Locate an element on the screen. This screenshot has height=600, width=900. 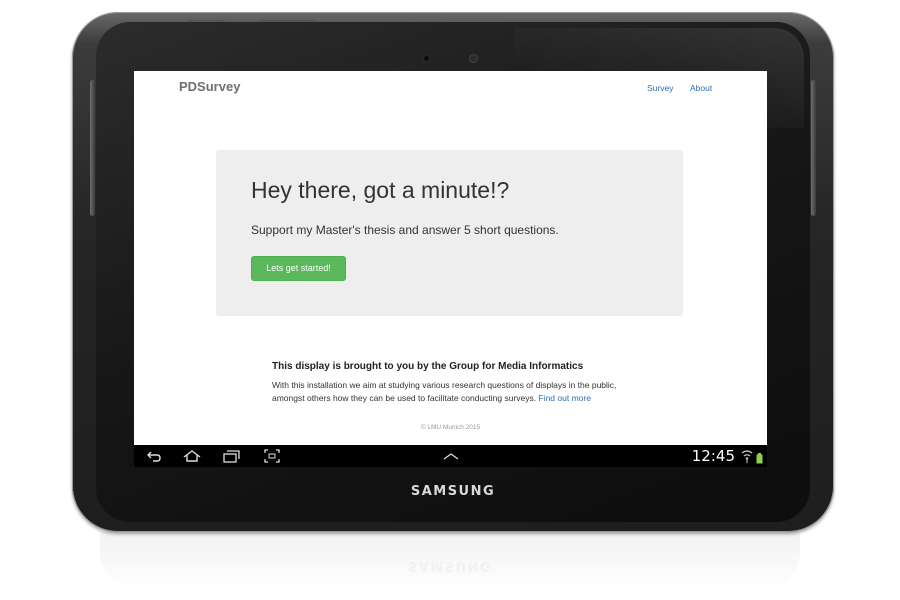
front-camera-icon is located at coordinates (473, 58).